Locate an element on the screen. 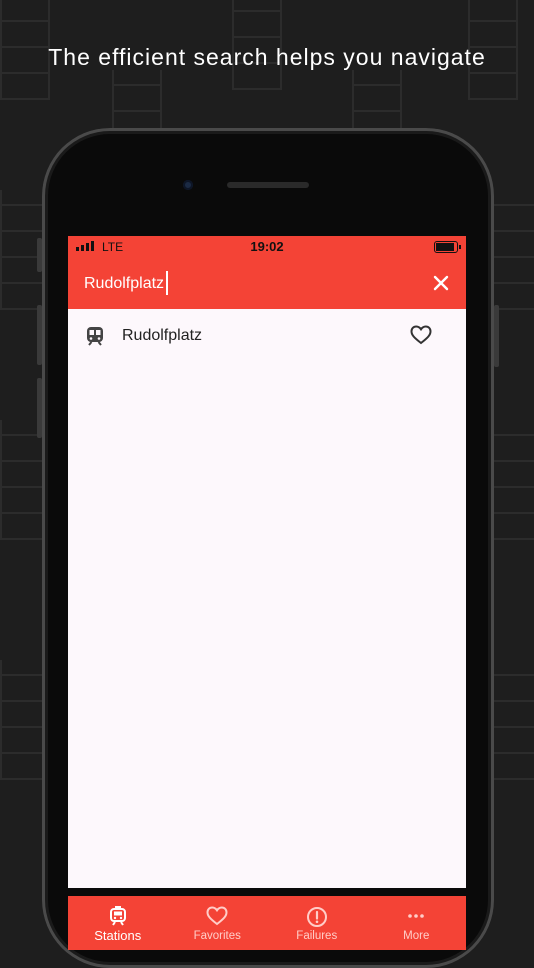 The width and height of the screenshot is (534, 968). bottom-navigation: Stations Favorites Failures More is located at coordinates (267, 919).